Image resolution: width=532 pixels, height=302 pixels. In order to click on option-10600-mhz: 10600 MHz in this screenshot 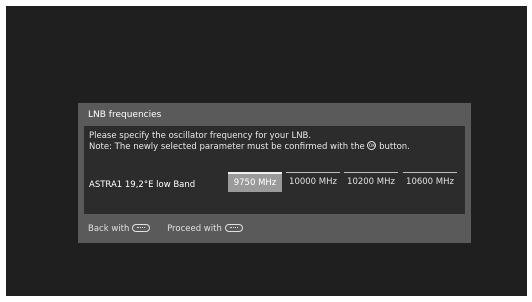, I will do `click(430, 181)`.